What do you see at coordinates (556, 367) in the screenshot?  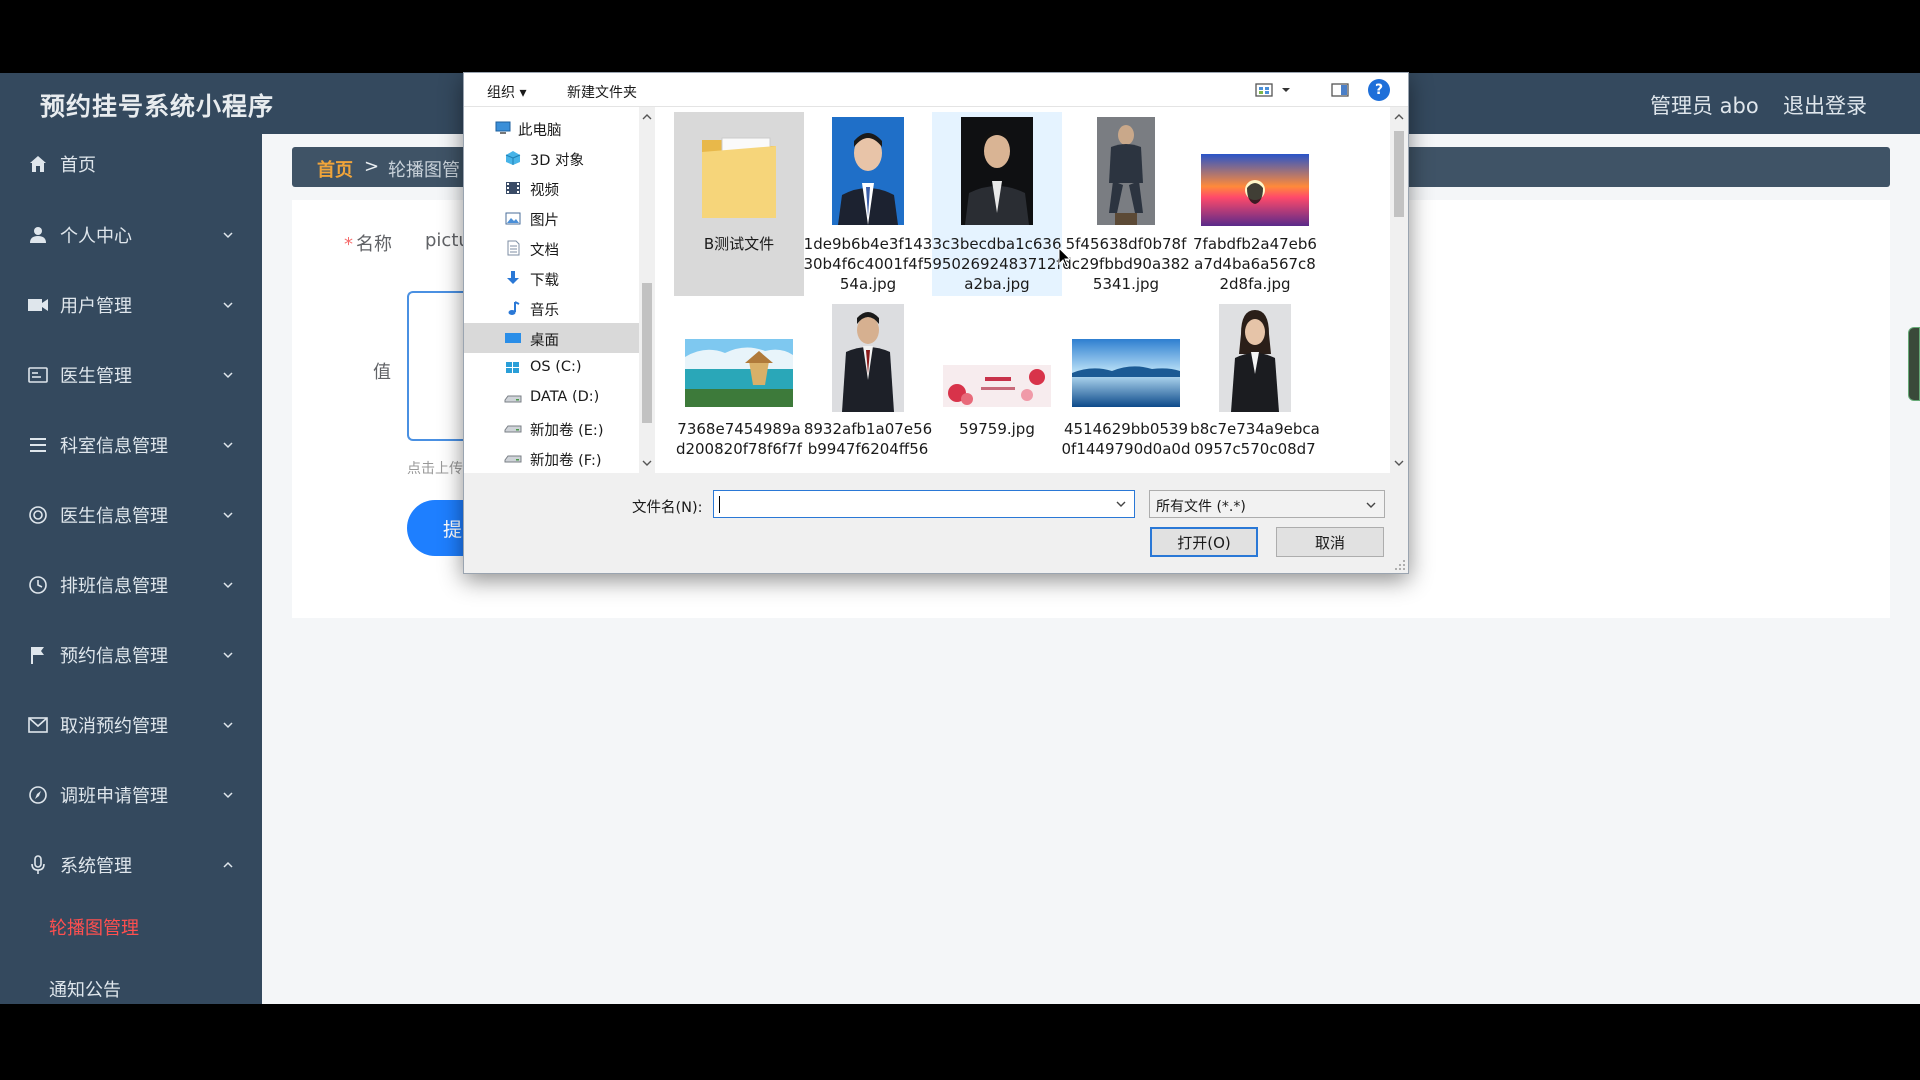 I see `tree-item-label: OS (C:)` at bounding box center [556, 367].